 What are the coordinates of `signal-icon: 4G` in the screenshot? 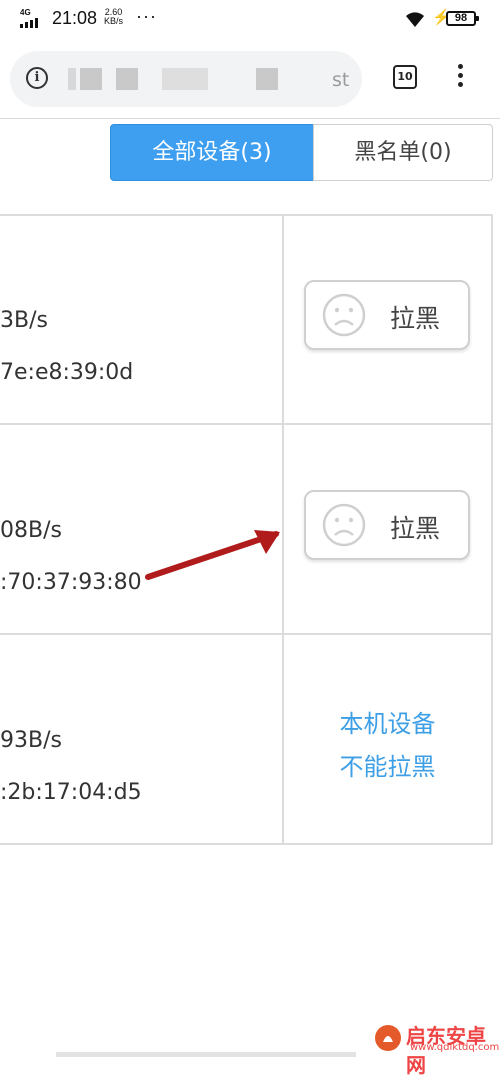 It's located at (33, 18).